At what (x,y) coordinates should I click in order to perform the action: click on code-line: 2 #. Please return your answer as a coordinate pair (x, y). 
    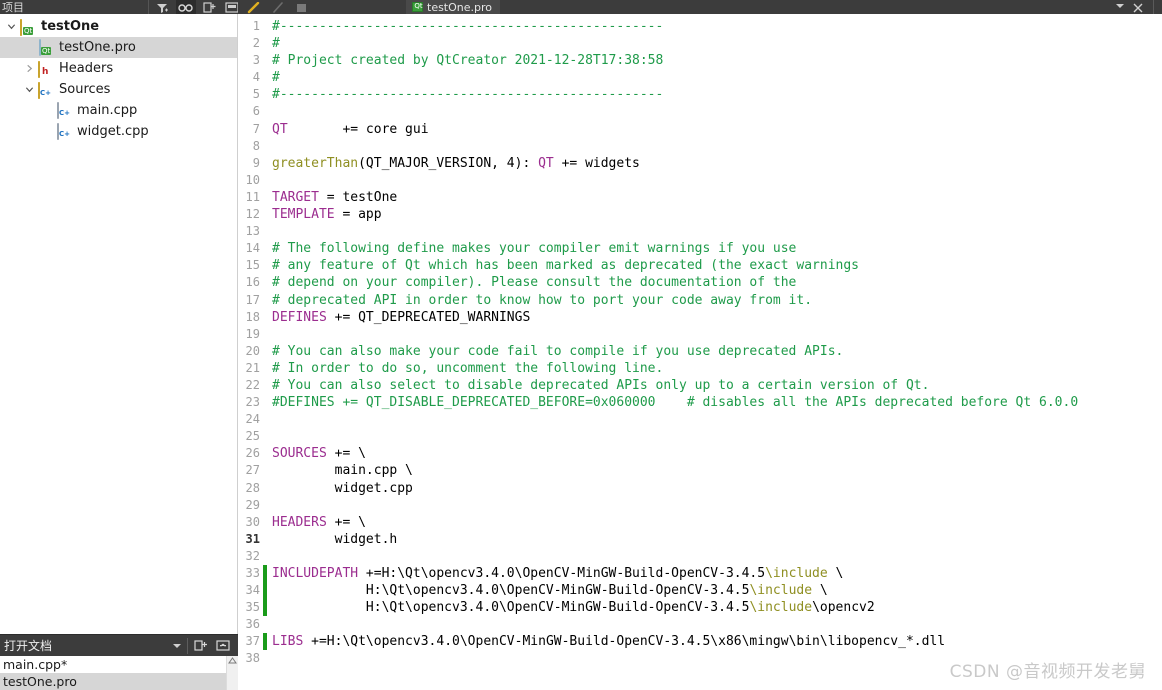
    Looking at the image, I should click on (700, 43).